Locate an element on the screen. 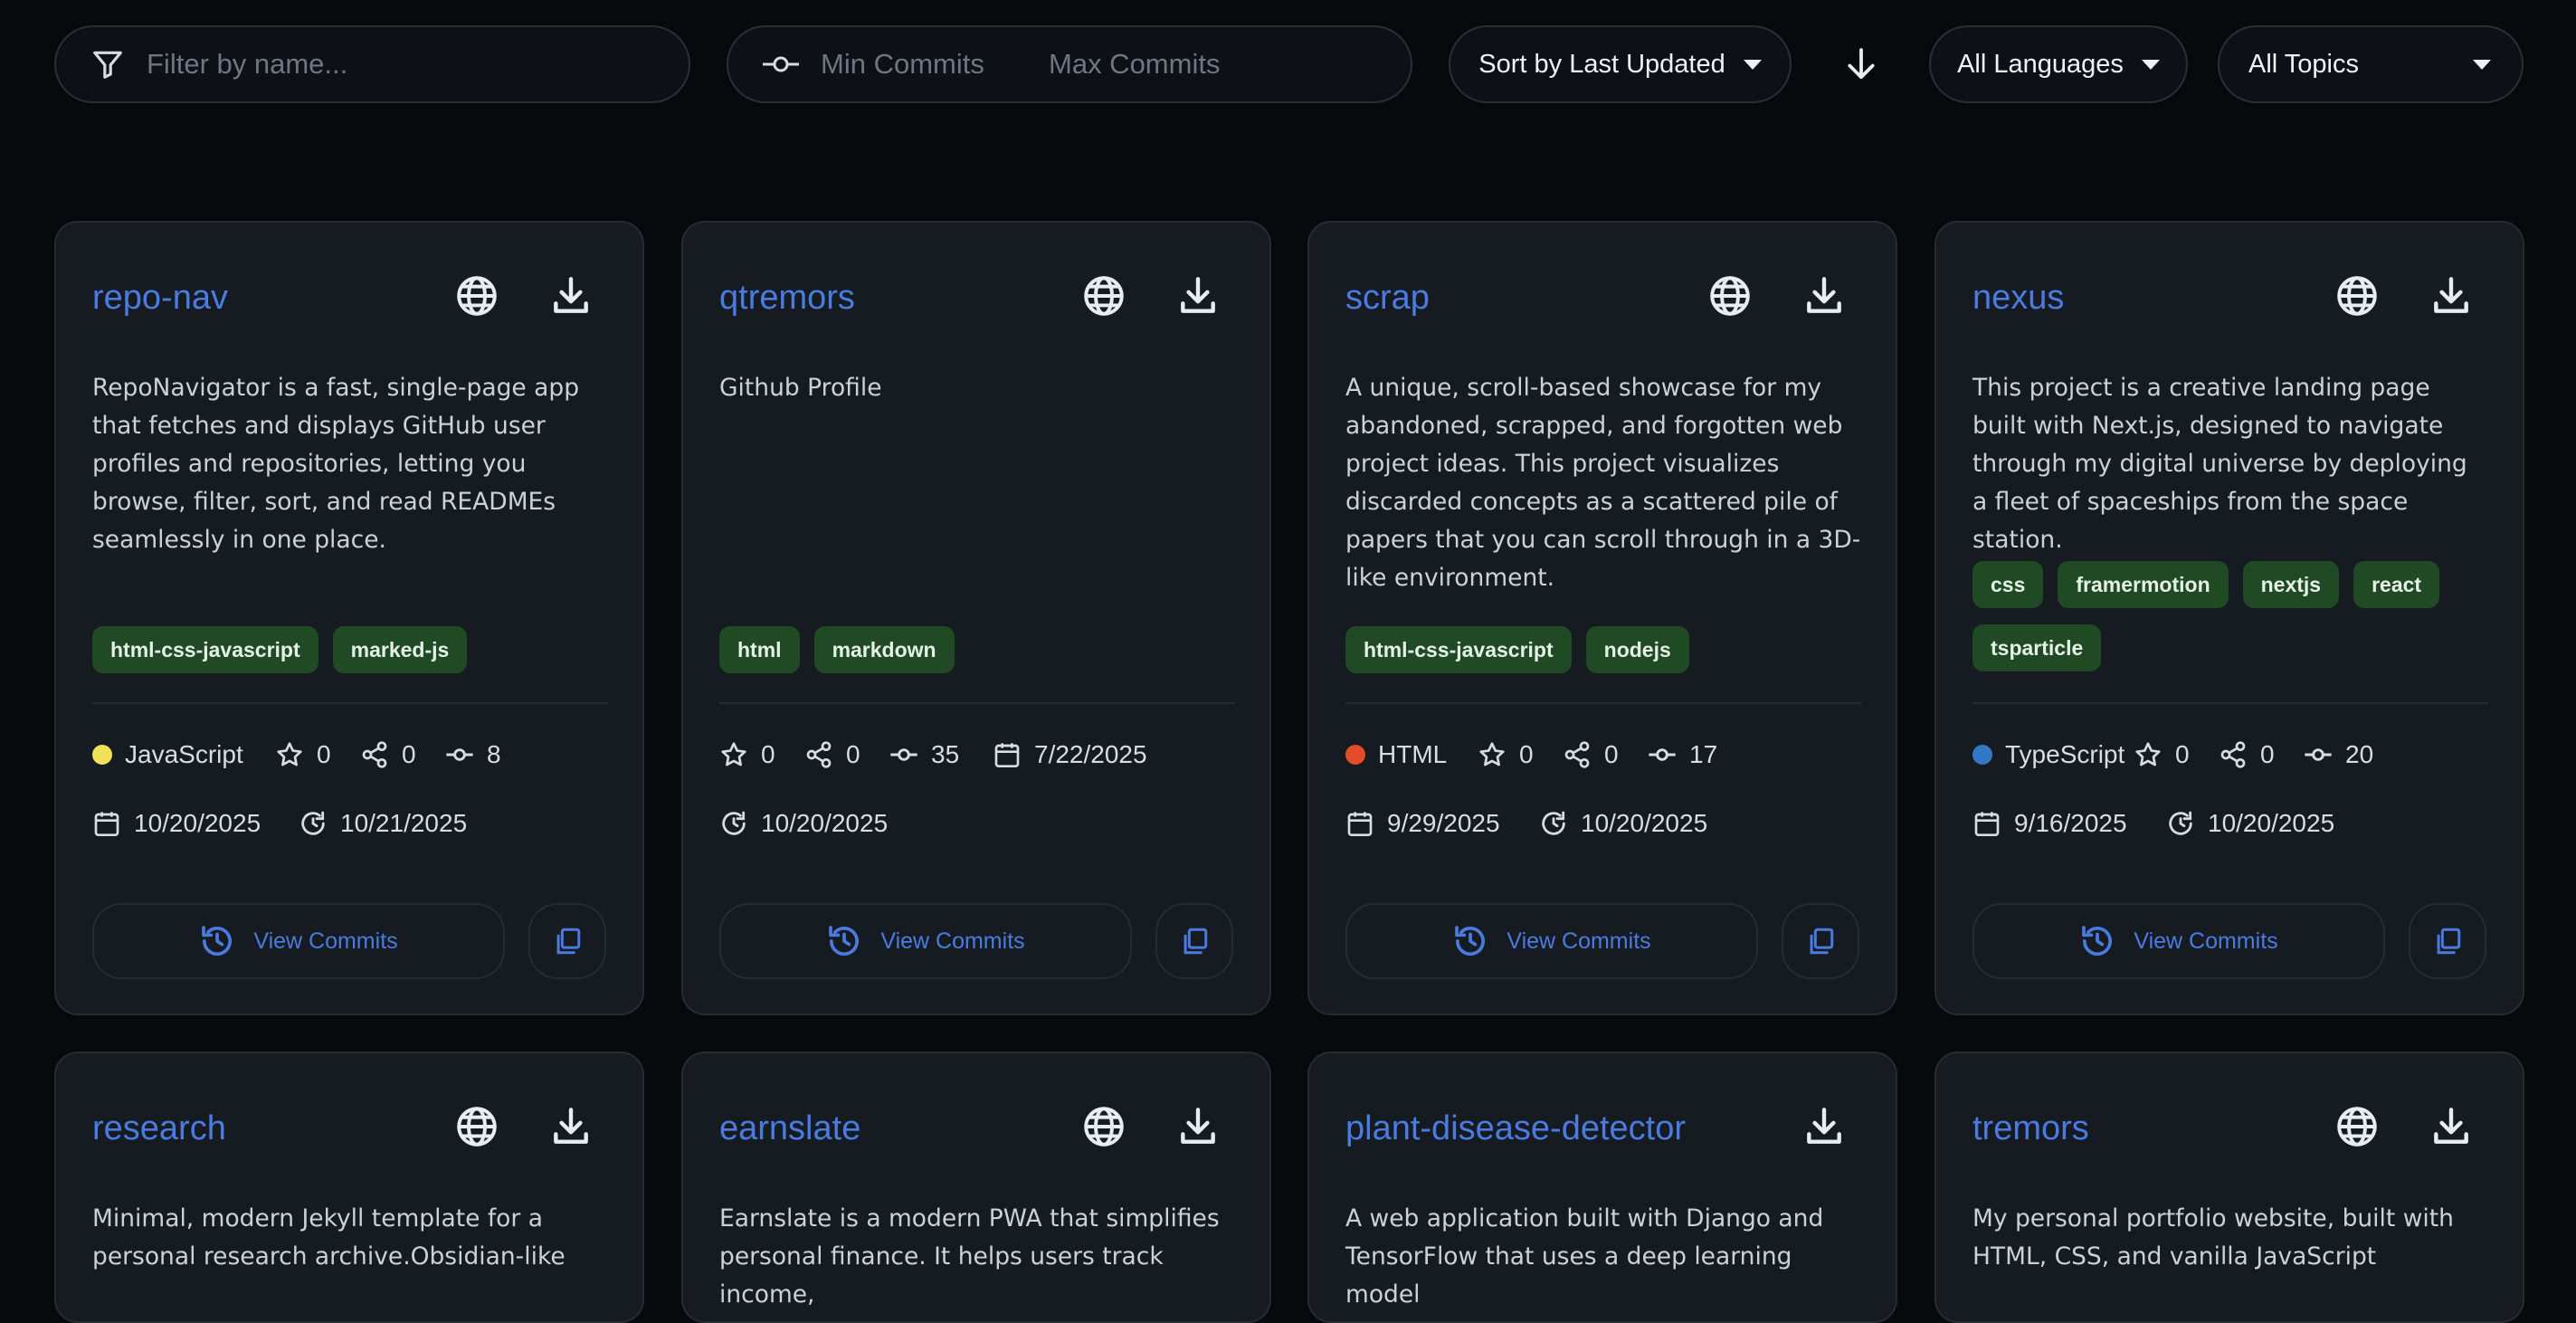 The height and width of the screenshot is (1323, 2576). language-label: JavaScript is located at coordinates (184, 754).